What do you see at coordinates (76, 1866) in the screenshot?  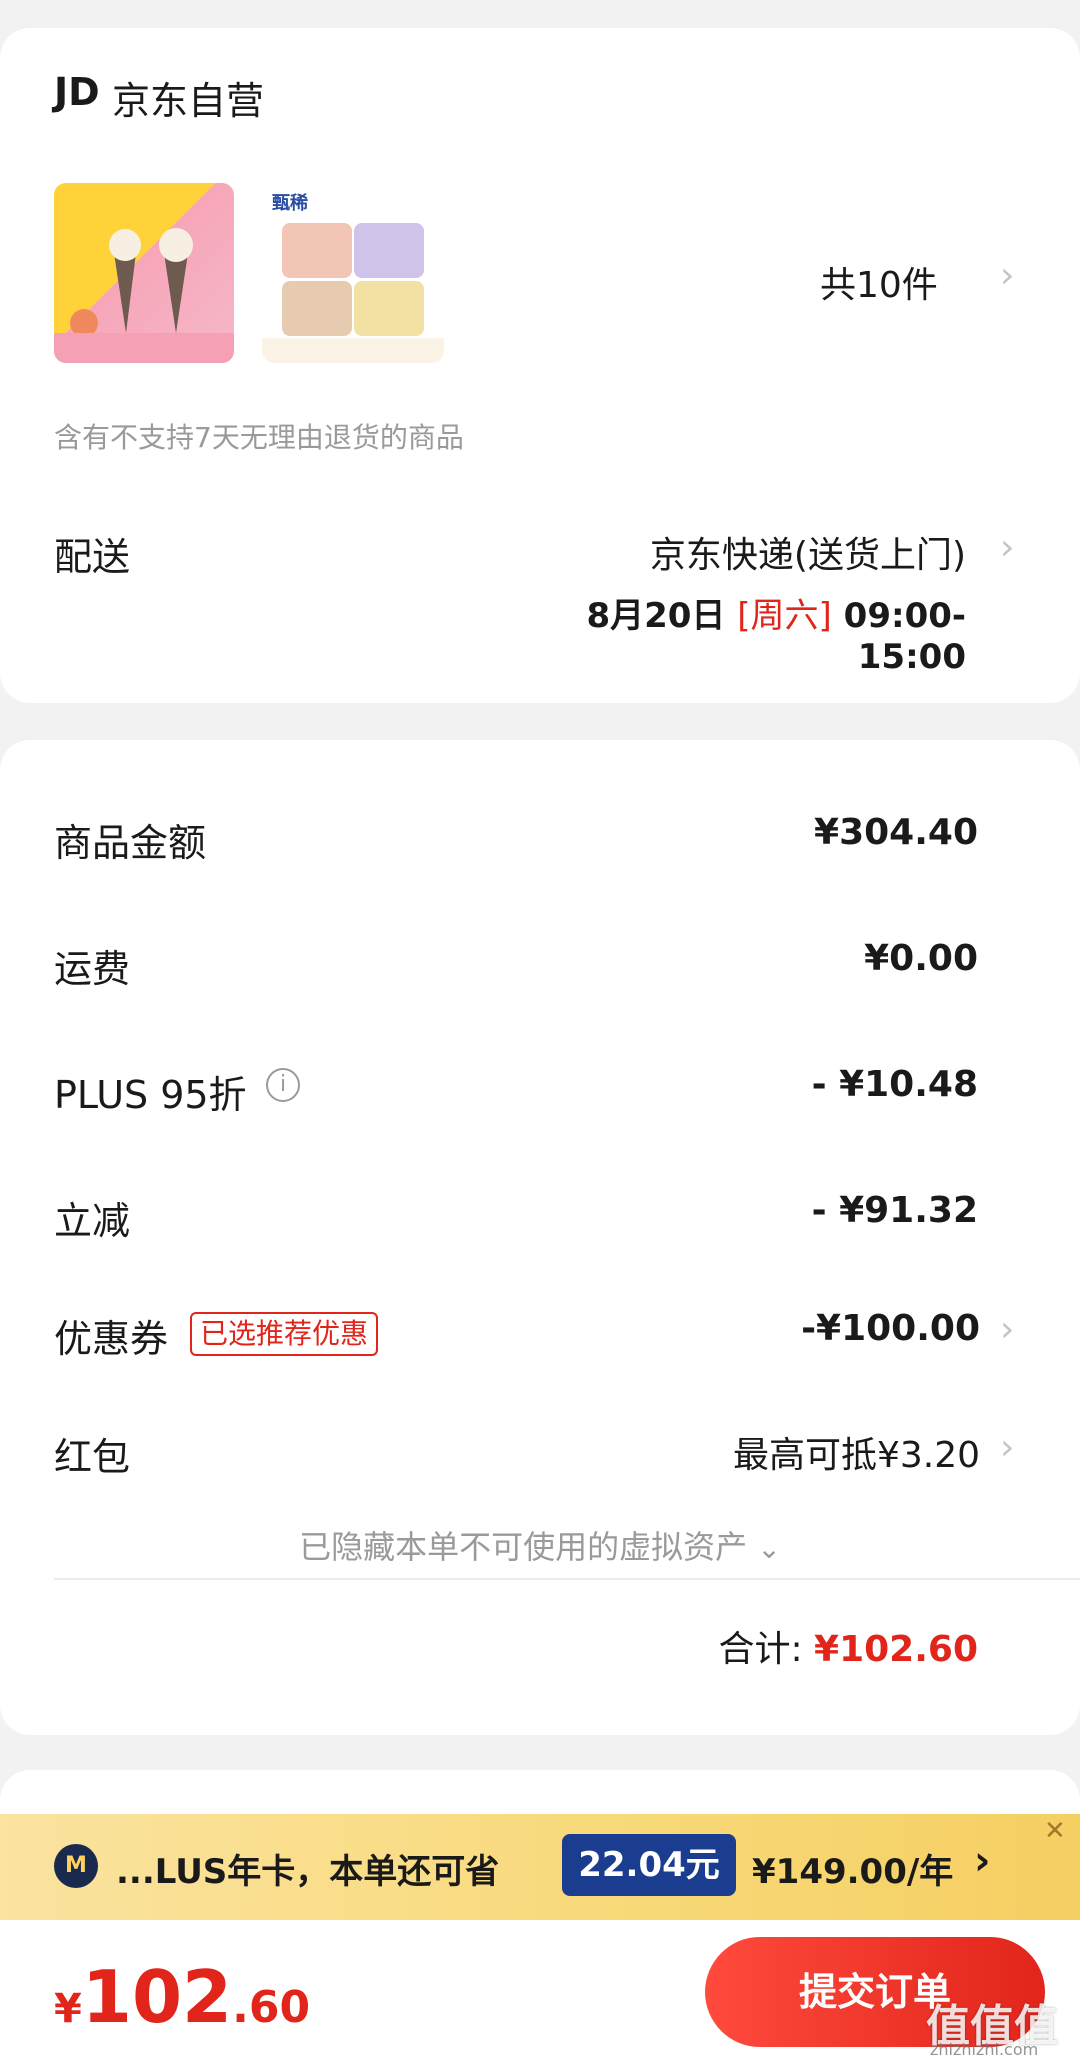 I see `plus-logo-icon: M` at bounding box center [76, 1866].